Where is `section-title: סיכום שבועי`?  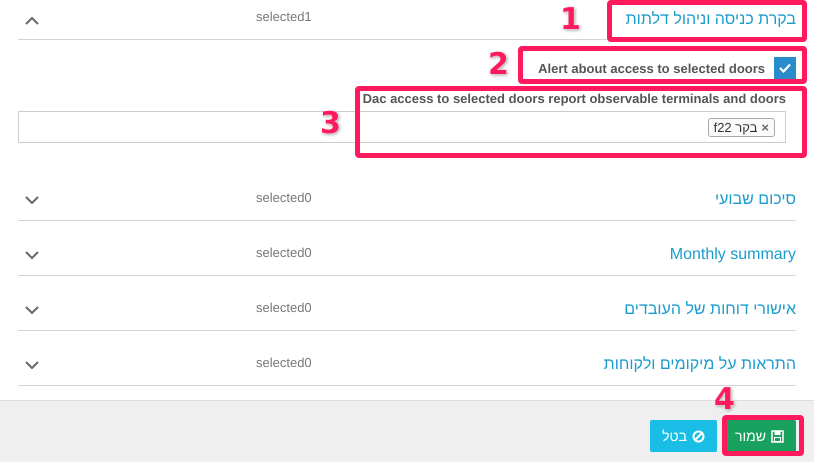
section-title: סיכום שבועי is located at coordinates (755, 200).